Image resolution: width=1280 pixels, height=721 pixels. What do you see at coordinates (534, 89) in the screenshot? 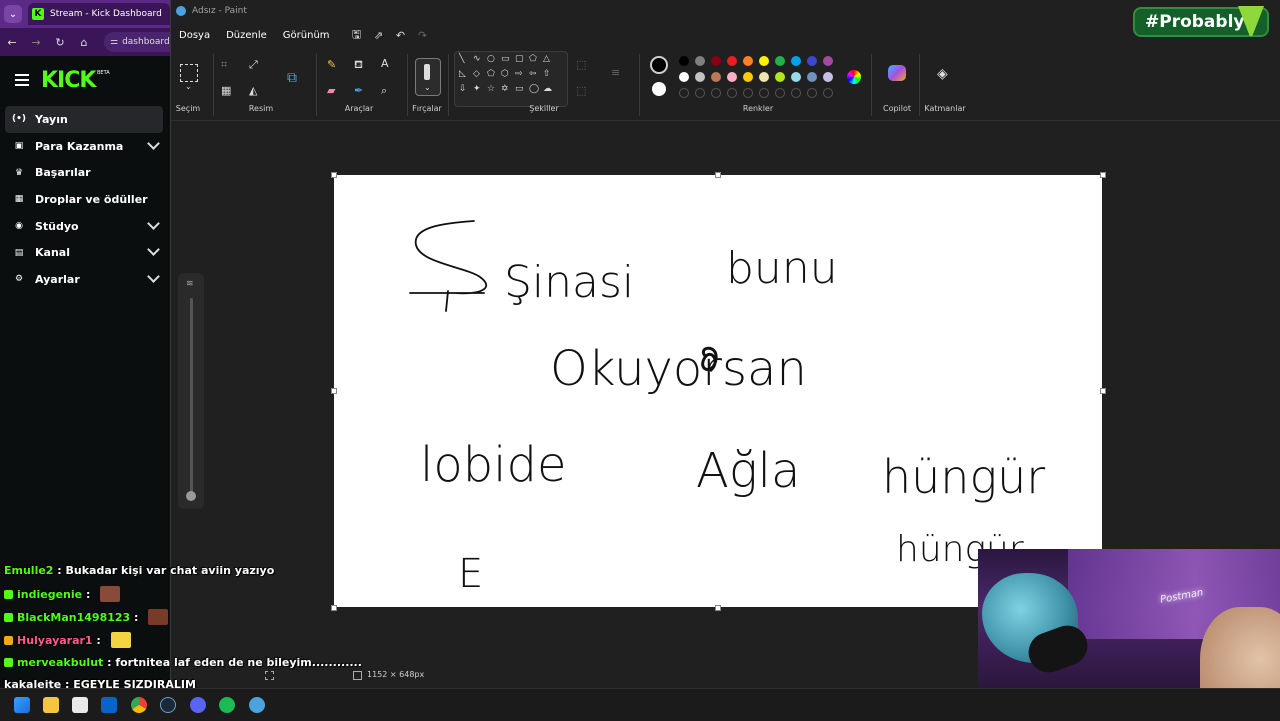
I see `callout-oval-shape-icon: ◯` at bounding box center [534, 89].